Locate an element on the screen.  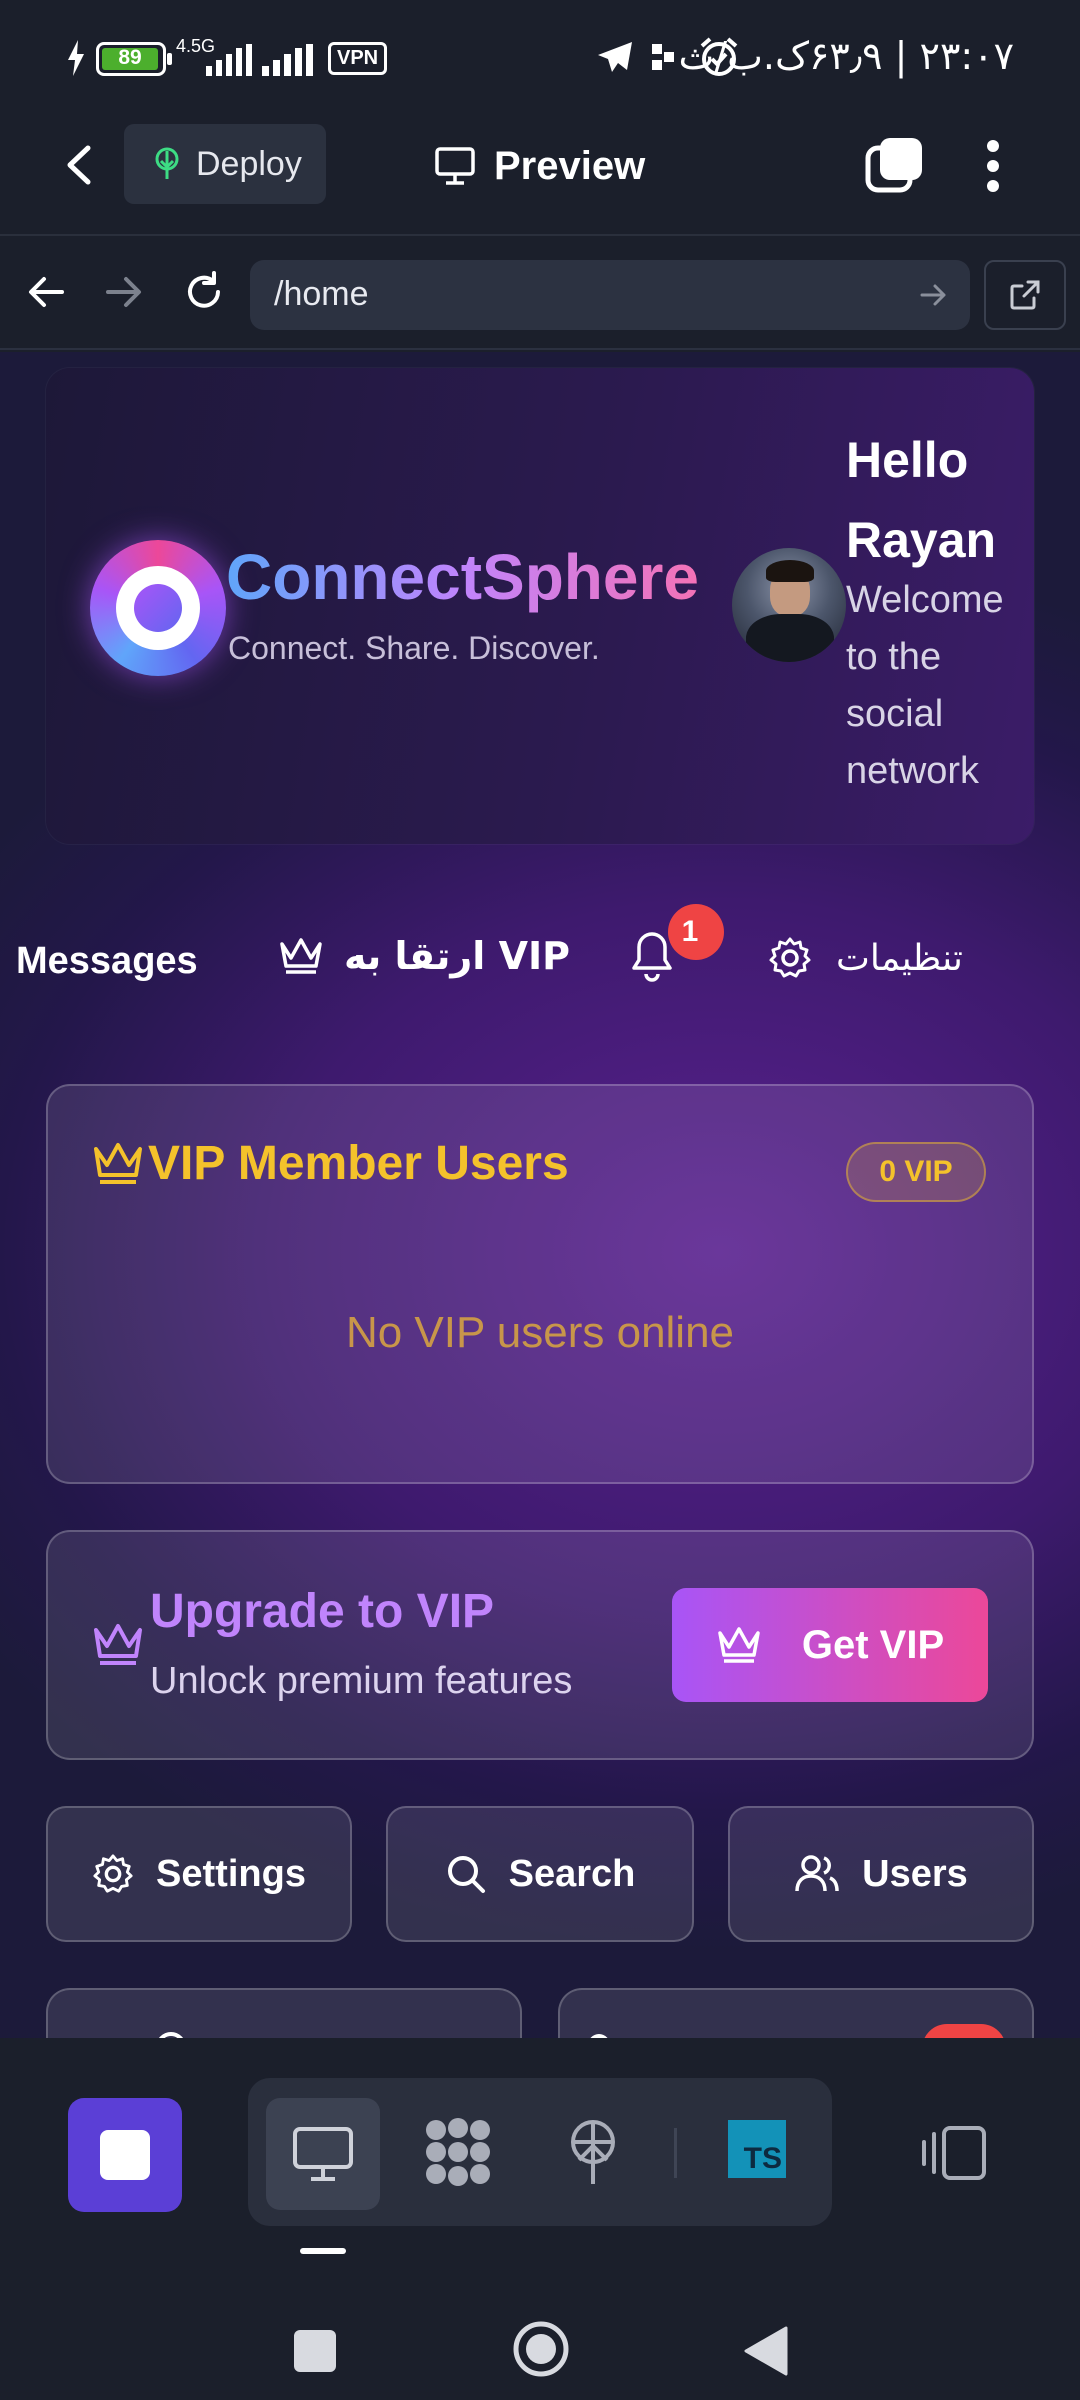
browser-url-bar: /home is located at coordinates (540, 294).